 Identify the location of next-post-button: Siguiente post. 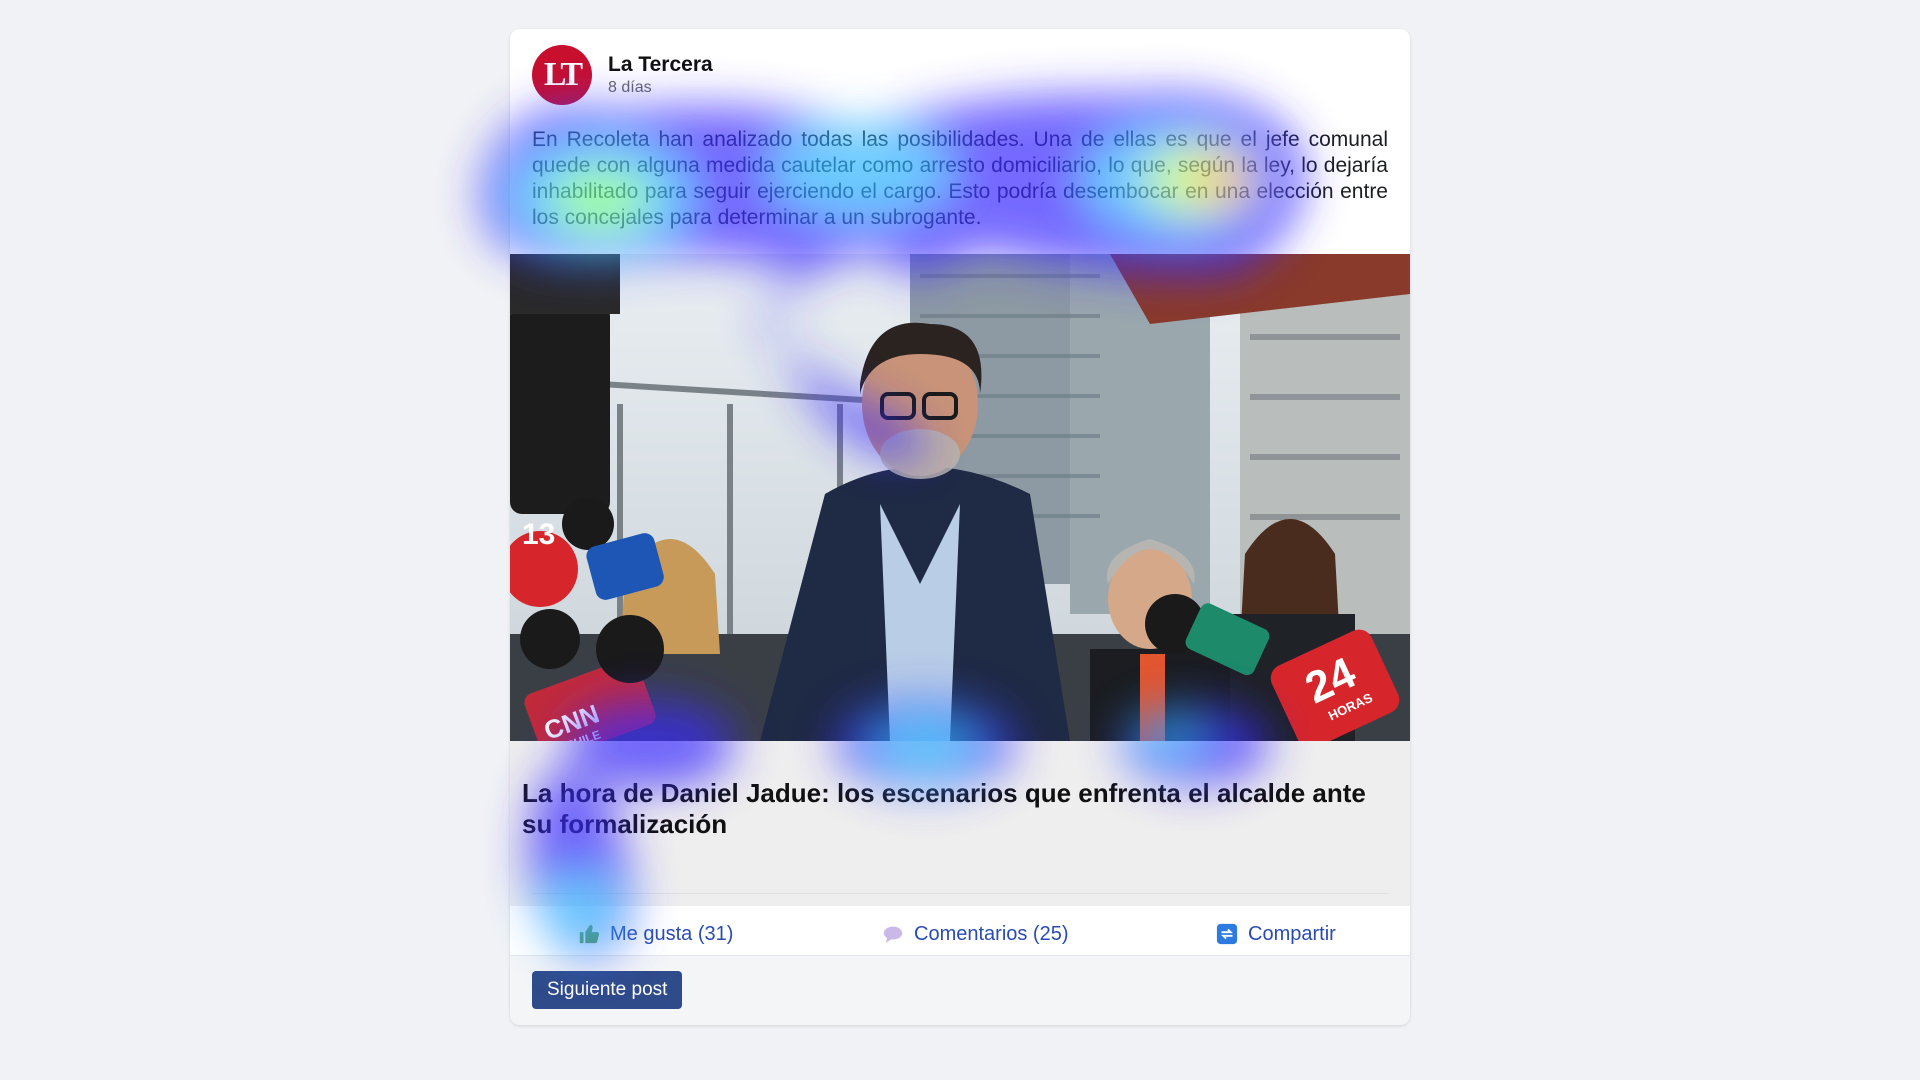
(607, 990).